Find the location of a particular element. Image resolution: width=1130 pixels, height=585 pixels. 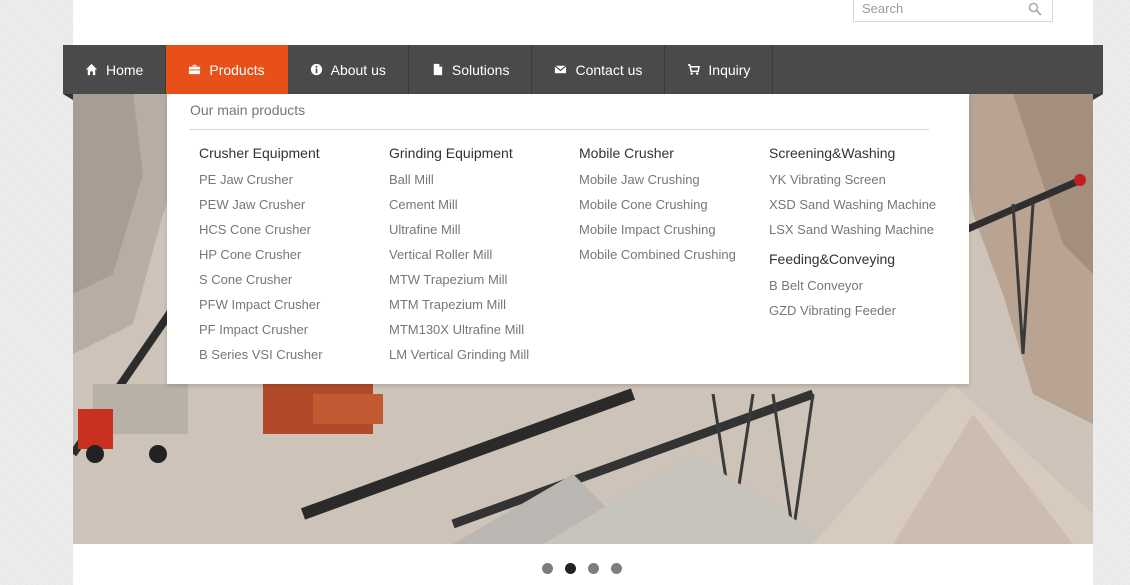

product-link: B Series VSI Crusher is located at coordinates (289, 358).